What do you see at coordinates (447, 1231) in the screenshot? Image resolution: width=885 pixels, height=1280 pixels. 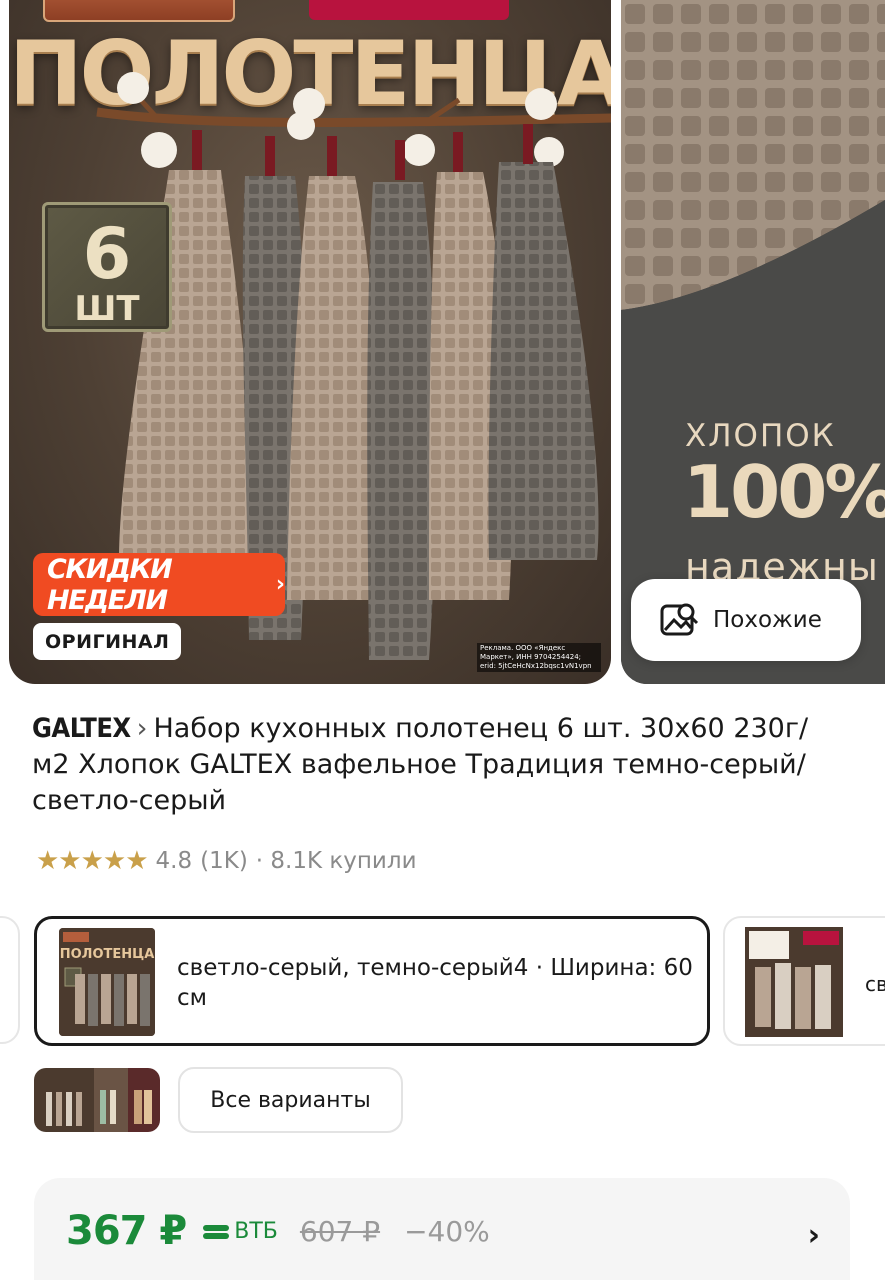 I see `discount-percent: −40%` at bounding box center [447, 1231].